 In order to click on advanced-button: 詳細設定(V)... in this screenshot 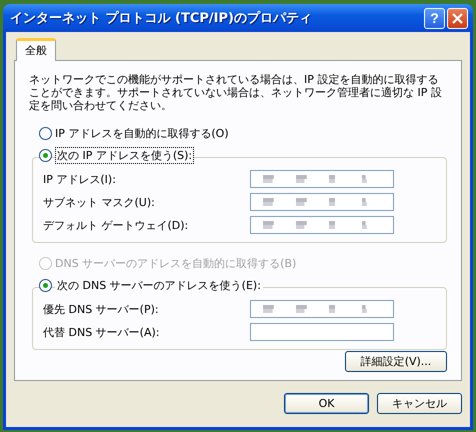, I will do `click(396, 361)`.